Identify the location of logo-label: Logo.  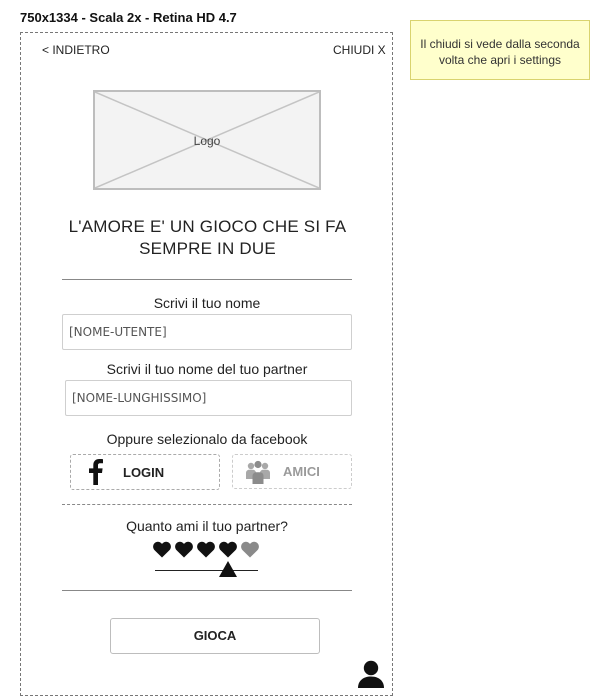
(207, 141).